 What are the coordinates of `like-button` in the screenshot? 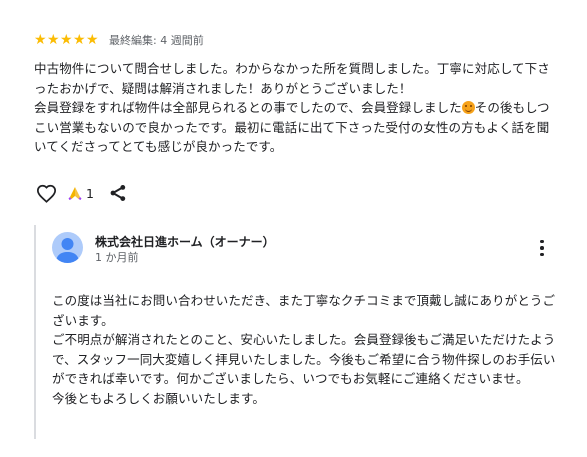 It's located at (46, 193).